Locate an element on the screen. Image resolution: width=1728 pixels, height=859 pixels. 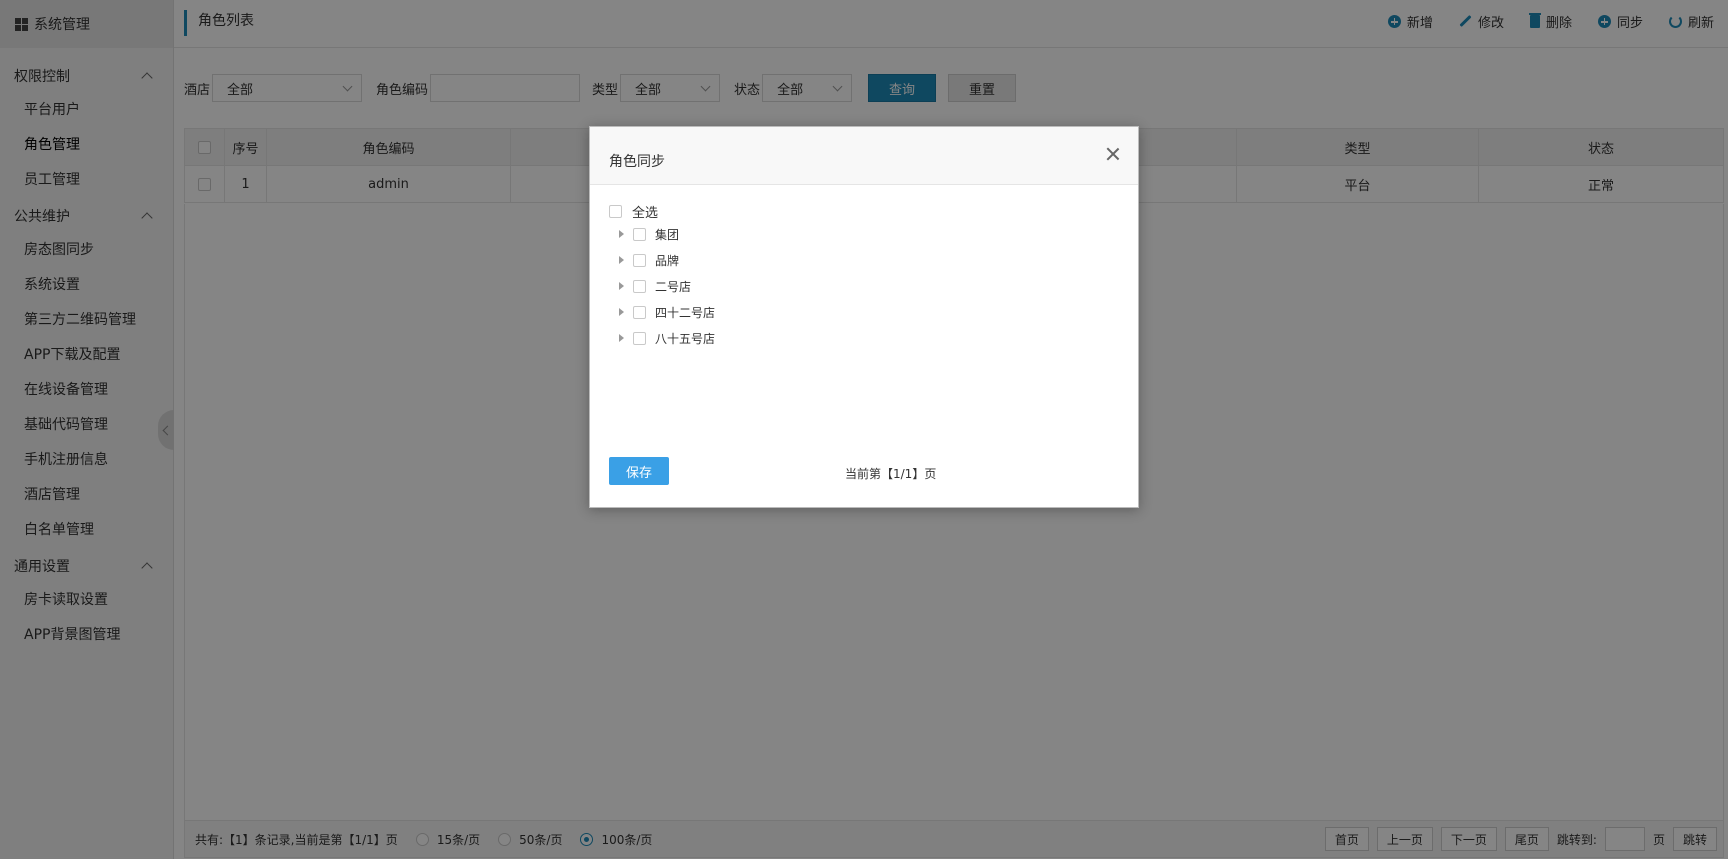
dialog-title: 角色同步 is located at coordinates (637, 162).